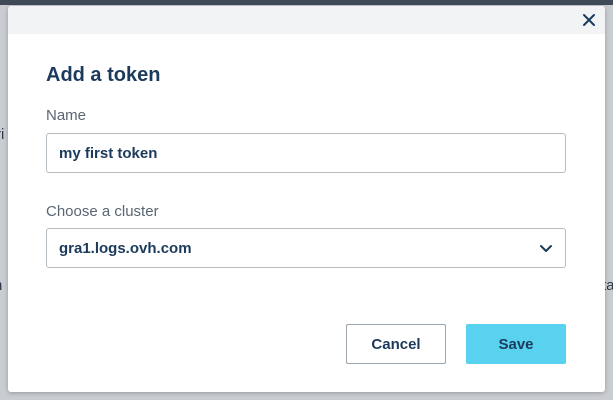  I want to click on name-input: my first token, so click(306, 153).